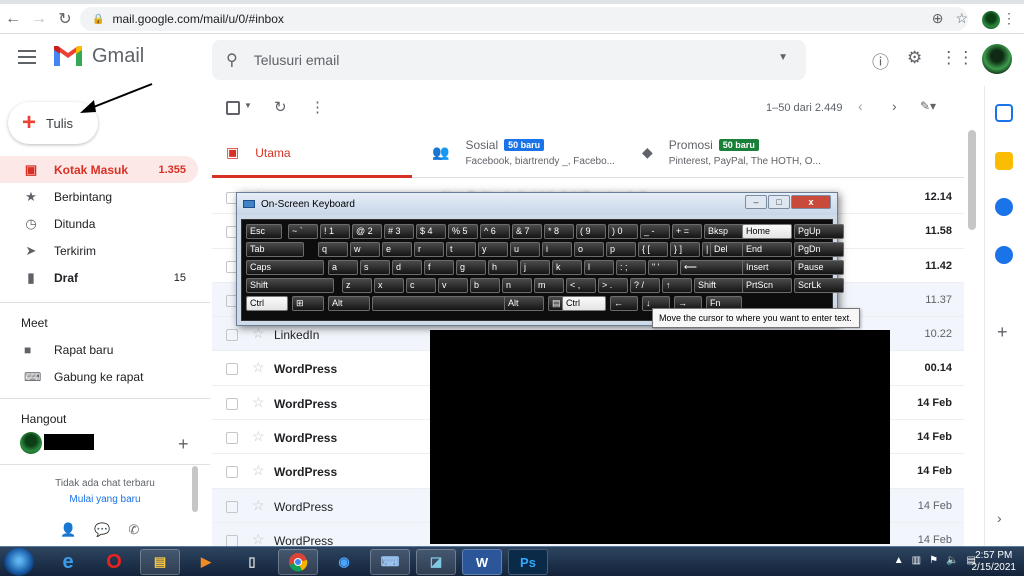 The width and height of the screenshot is (1024, 576). Describe the element at coordinates (961, 18) in the screenshot. I see `bookmark-star-icon: ☆` at that location.